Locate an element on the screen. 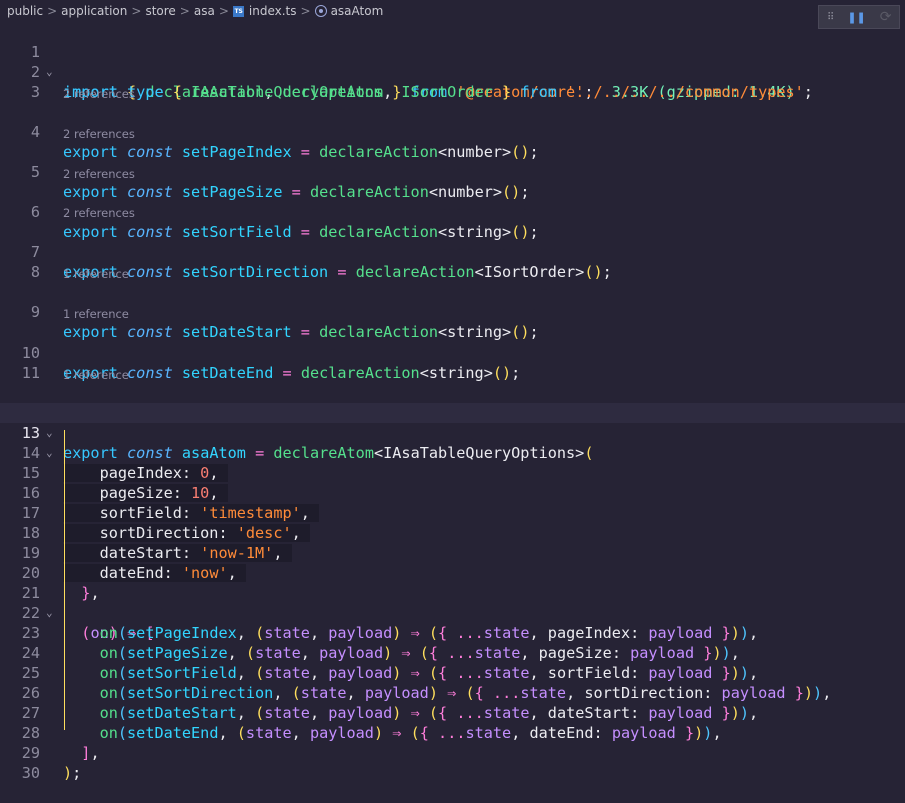 This screenshot has height=803, width=905. line-number: 30 is located at coordinates (30, 773).